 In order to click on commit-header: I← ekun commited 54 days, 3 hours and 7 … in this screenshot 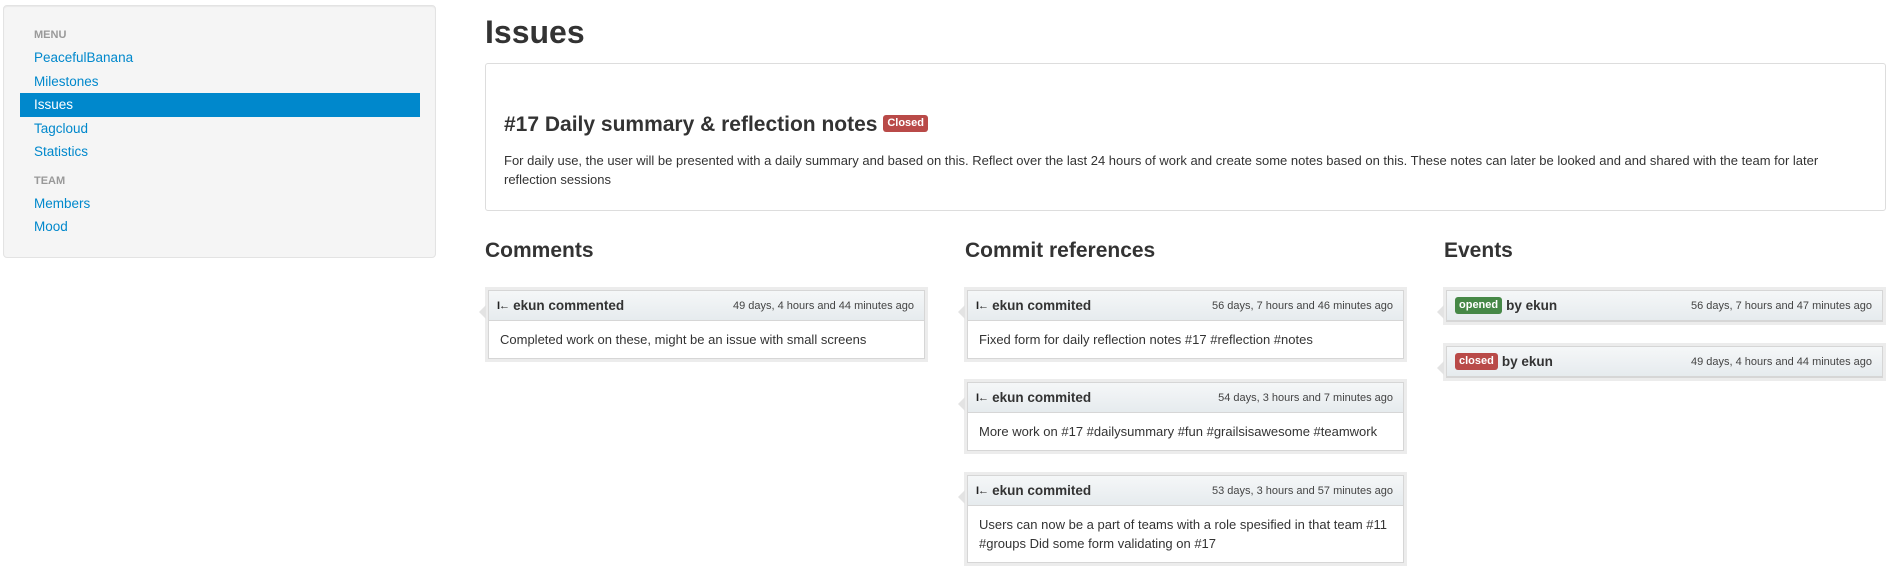, I will do `click(1185, 398)`.